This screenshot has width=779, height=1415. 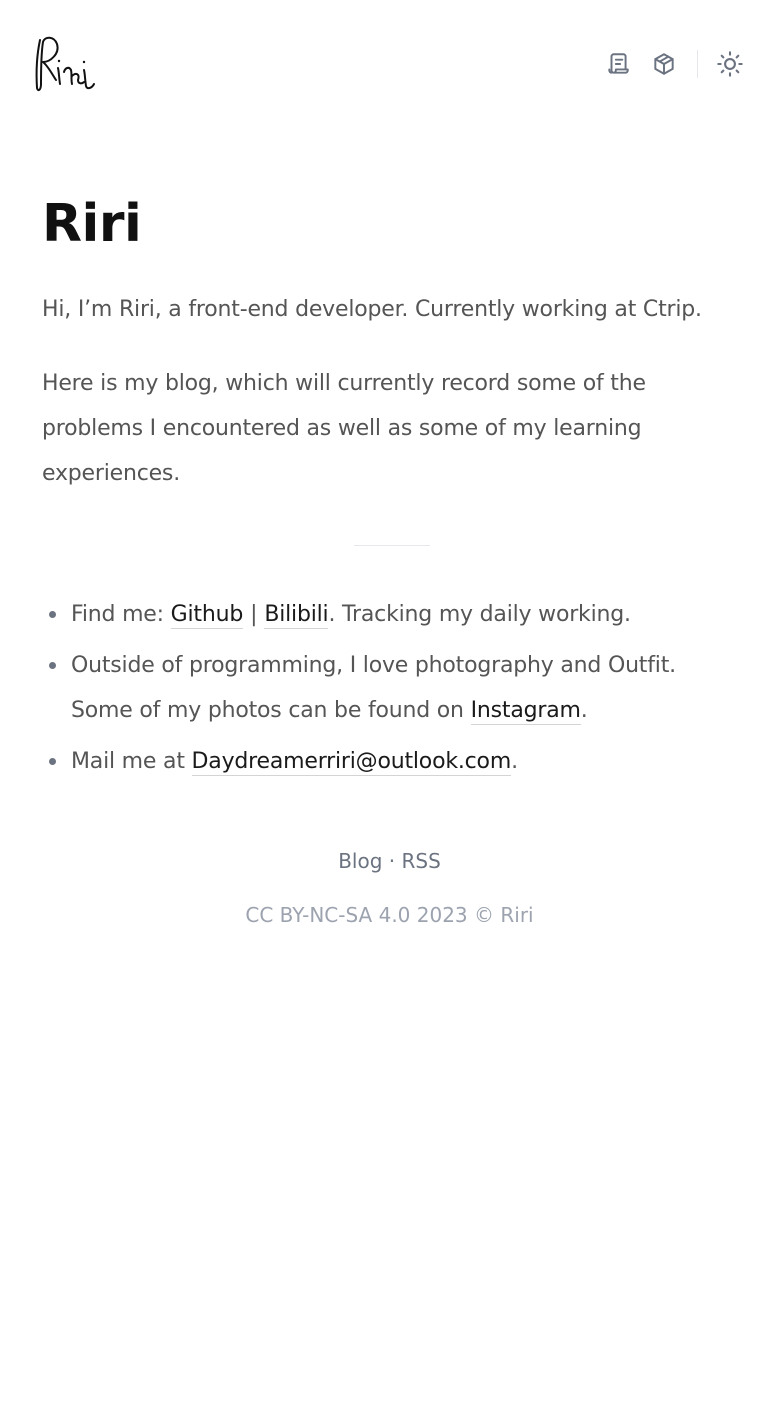 What do you see at coordinates (296, 615) in the screenshot?
I see `bilibili-link: Bilibili` at bounding box center [296, 615].